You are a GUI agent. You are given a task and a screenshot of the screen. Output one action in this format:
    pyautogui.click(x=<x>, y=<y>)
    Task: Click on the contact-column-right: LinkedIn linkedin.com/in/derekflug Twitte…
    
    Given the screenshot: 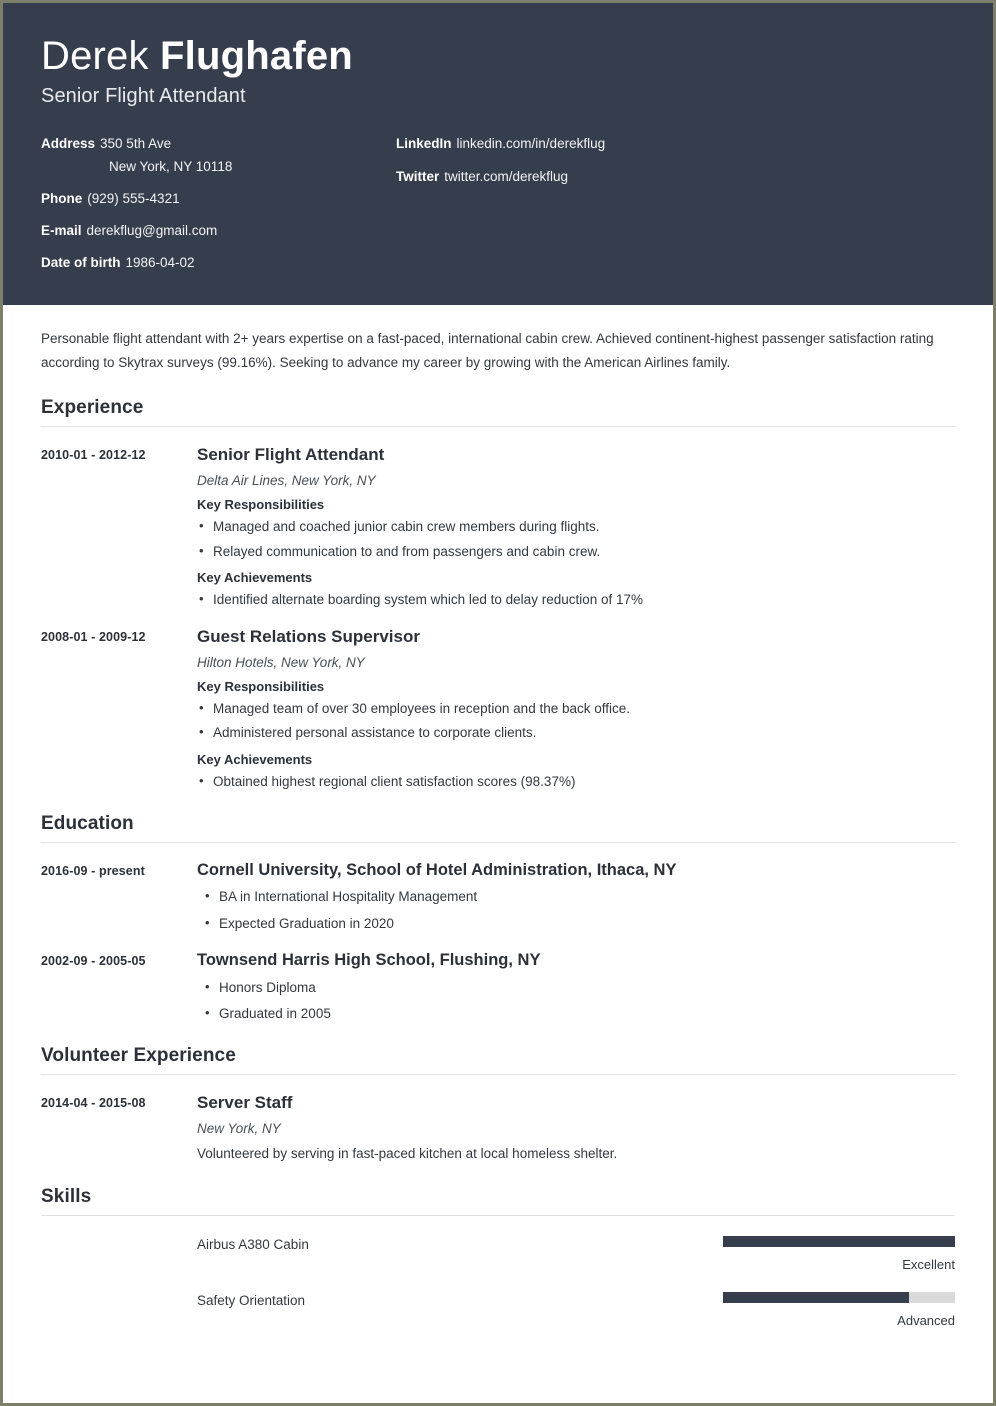 What is the action you would take?
    pyautogui.click(x=675, y=203)
    